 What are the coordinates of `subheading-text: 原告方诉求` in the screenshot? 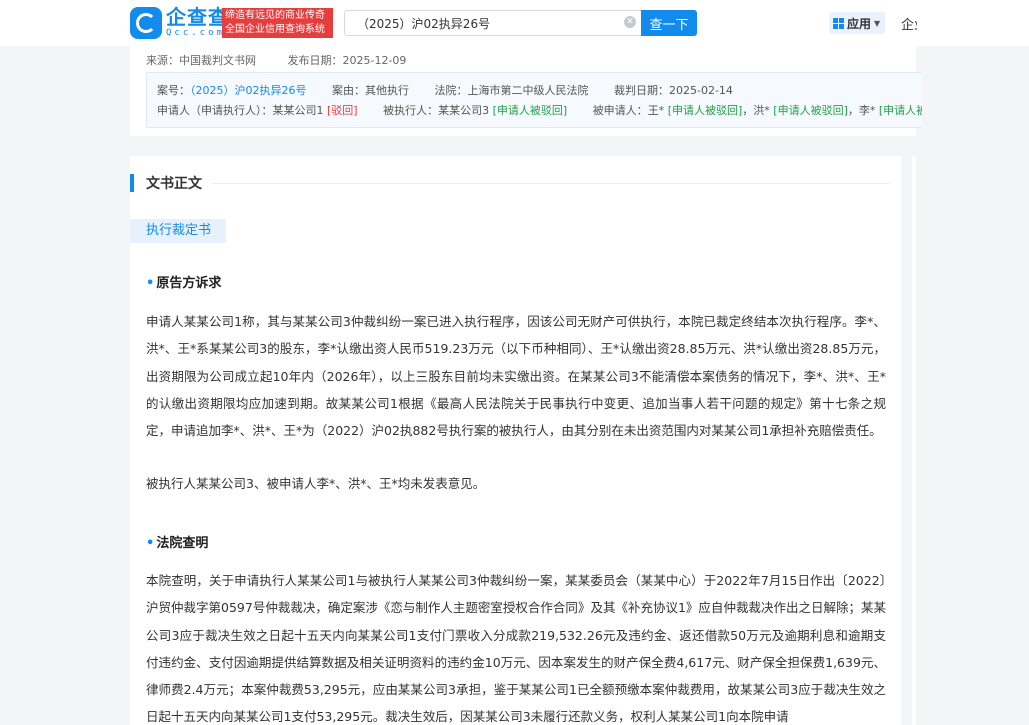 It's located at (189, 283).